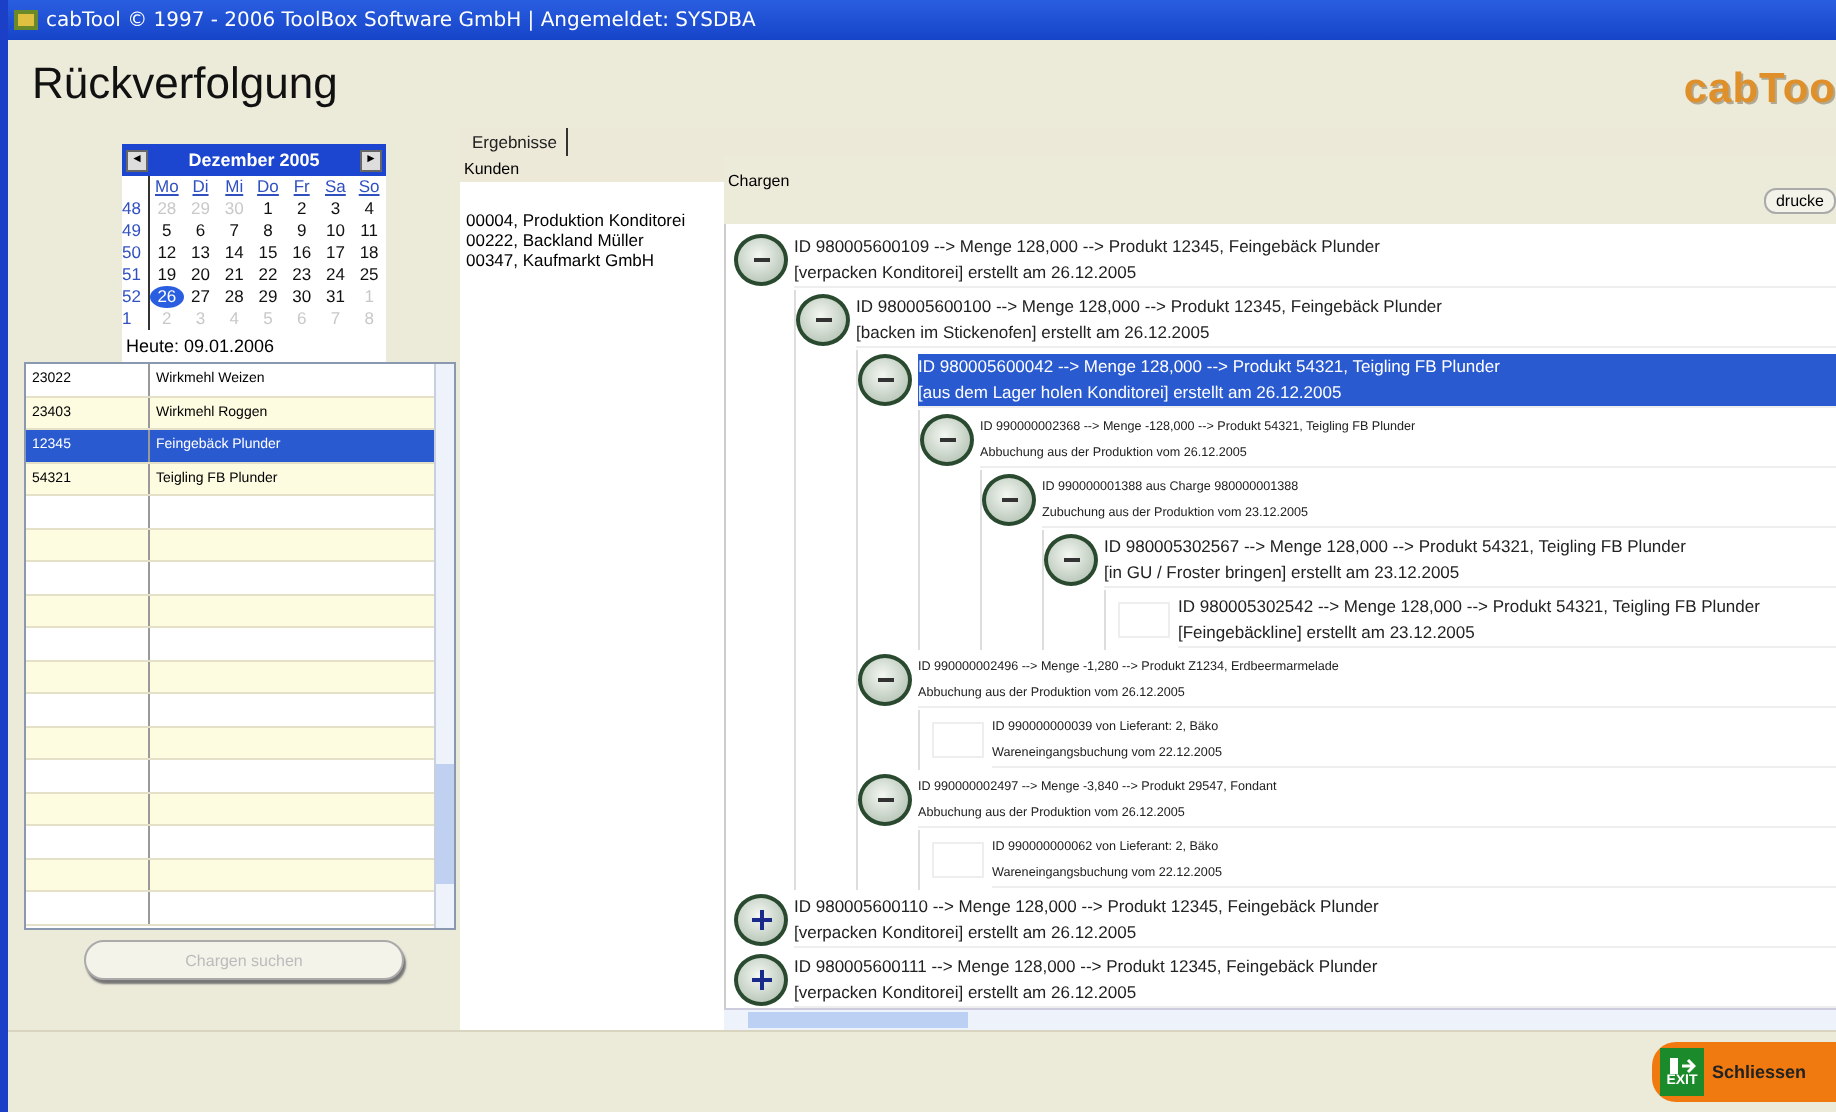 This screenshot has height=1112, width=1836. What do you see at coordinates (136, 275) in the screenshot?
I see `week-number: 51` at bounding box center [136, 275].